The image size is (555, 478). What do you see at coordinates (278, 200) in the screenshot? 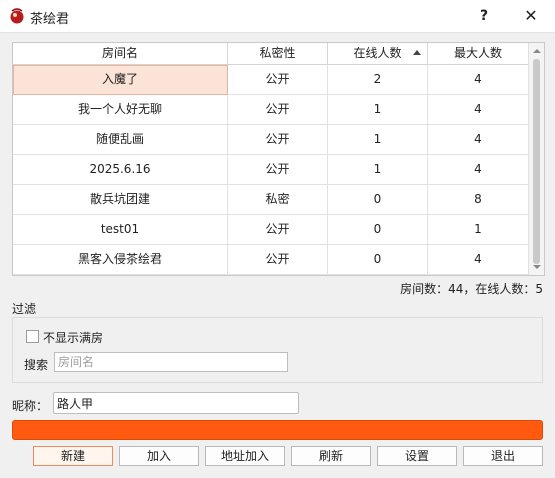
I see `privacy-cell: 私密` at bounding box center [278, 200].